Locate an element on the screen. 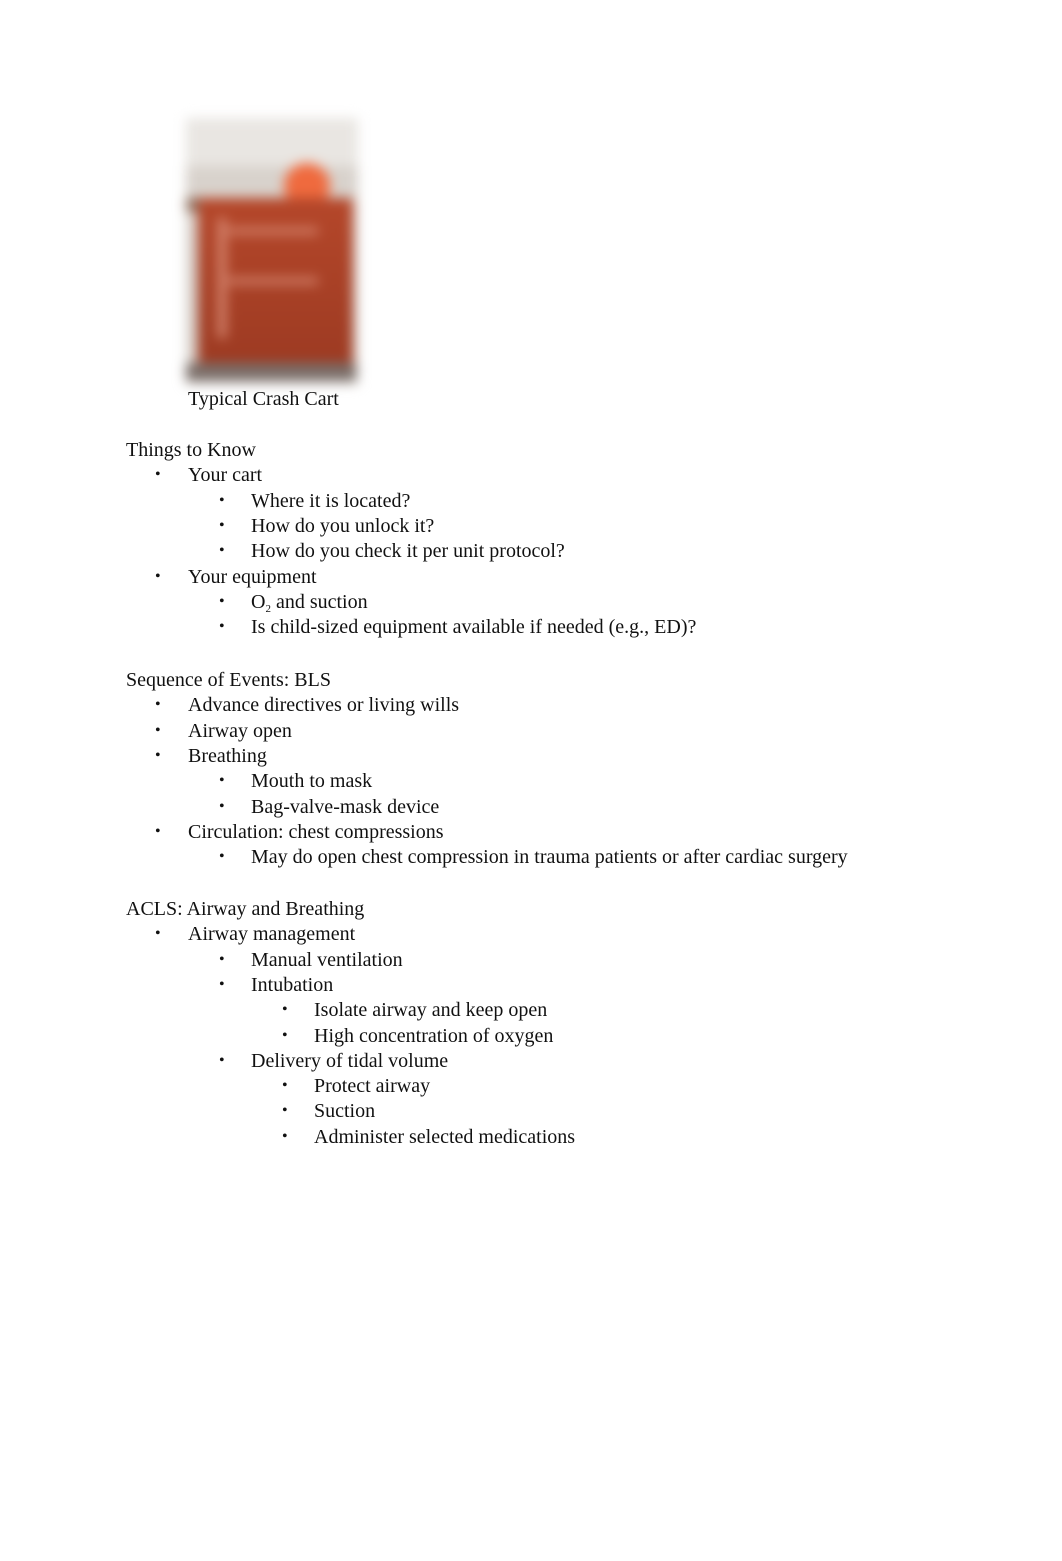 This screenshot has height=1561, width=1062. list-item-level-1: Advance directives or living wills is located at coordinates (323, 705).